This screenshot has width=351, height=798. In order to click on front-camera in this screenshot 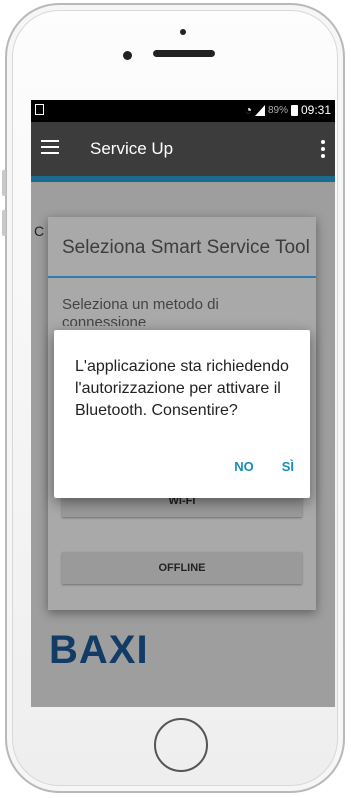, I will do `click(127, 55)`.